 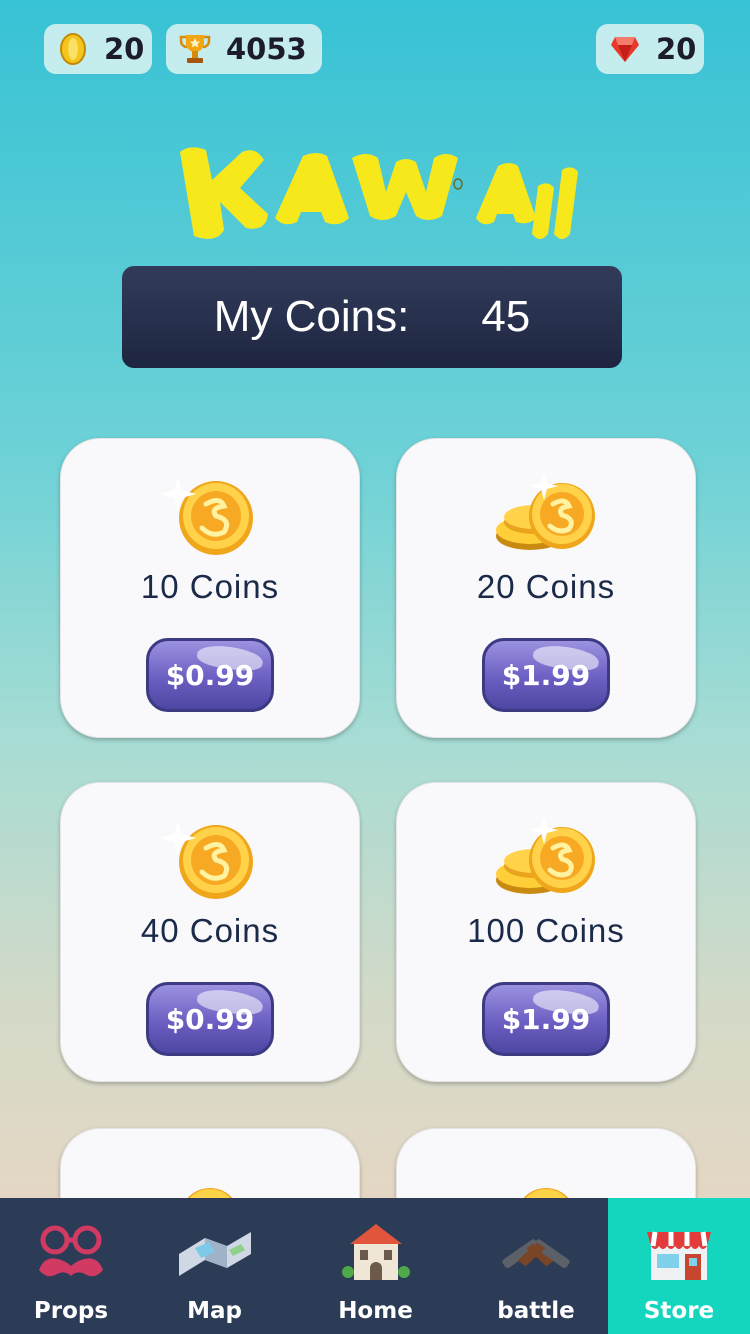 What do you see at coordinates (625, 49) in the screenshot?
I see `gem-icon` at bounding box center [625, 49].